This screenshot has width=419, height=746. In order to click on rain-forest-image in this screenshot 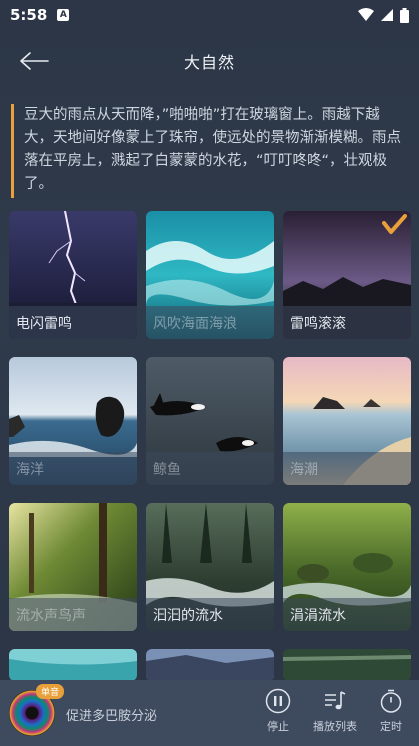, I will do `click(347, 665)`.